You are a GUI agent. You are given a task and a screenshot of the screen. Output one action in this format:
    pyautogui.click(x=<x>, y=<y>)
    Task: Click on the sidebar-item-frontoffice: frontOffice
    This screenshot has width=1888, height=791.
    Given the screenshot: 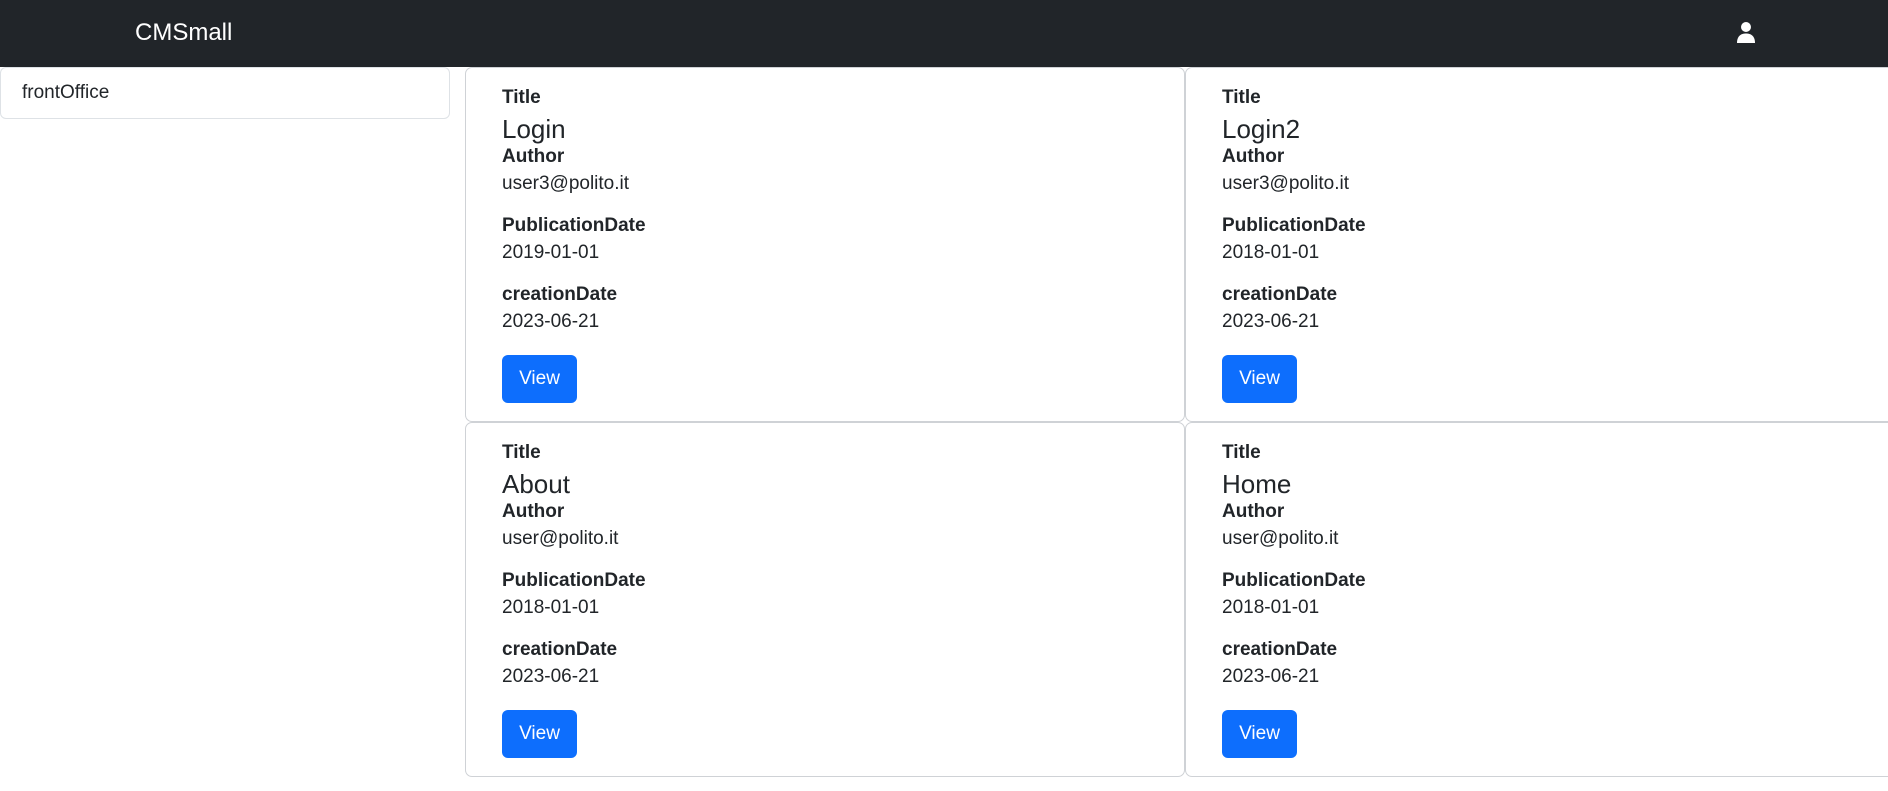 What is the action you would take?
    pyautogui.click(x=225, y=93)
    